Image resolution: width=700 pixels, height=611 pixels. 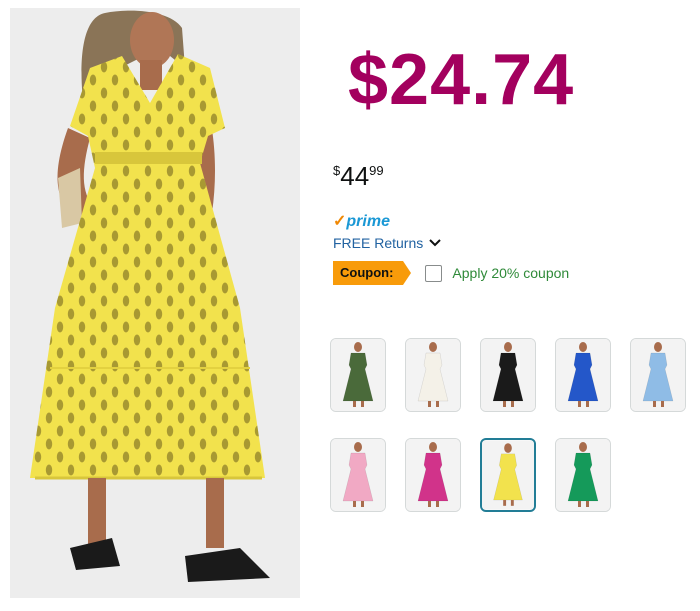 What do you see at coordinates (435, 243) in the screenshot?
I see `chevron-down-icon` at bounding box center [435, 243].